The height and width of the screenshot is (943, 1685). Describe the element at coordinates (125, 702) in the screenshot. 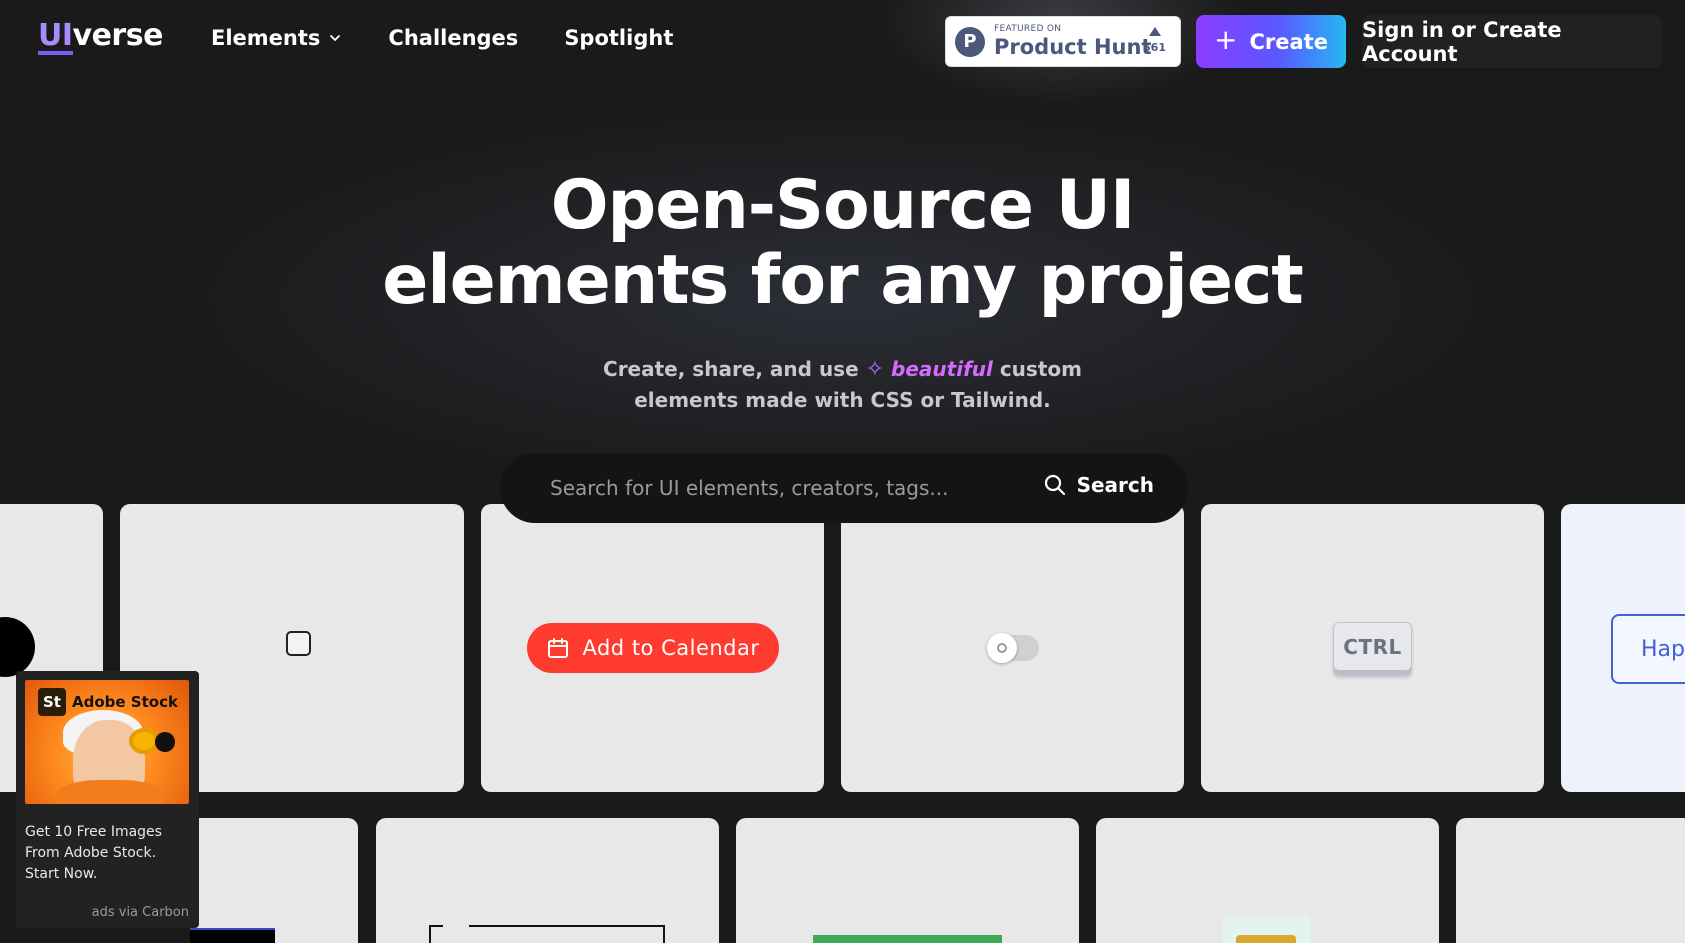

I see `ad-brand-name: Adobe Stock` at that location.